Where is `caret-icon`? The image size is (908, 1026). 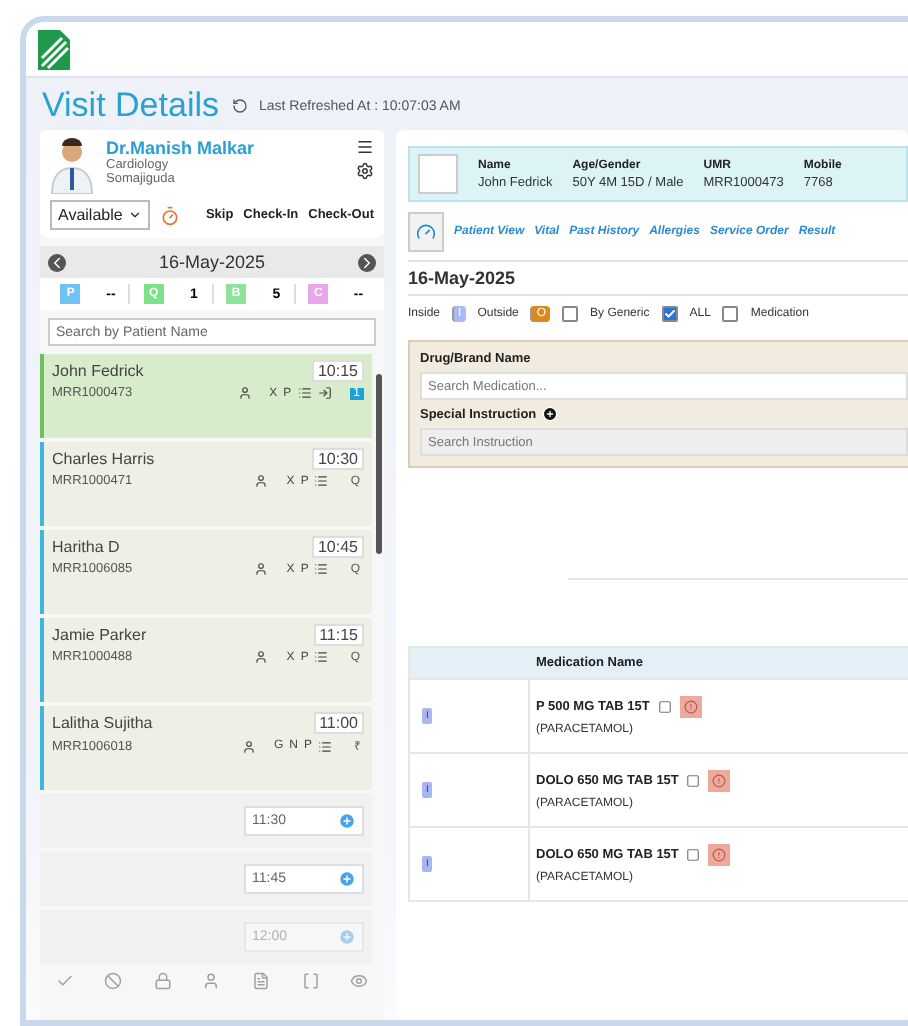 caret-icon is located at coordinates (135, 215).